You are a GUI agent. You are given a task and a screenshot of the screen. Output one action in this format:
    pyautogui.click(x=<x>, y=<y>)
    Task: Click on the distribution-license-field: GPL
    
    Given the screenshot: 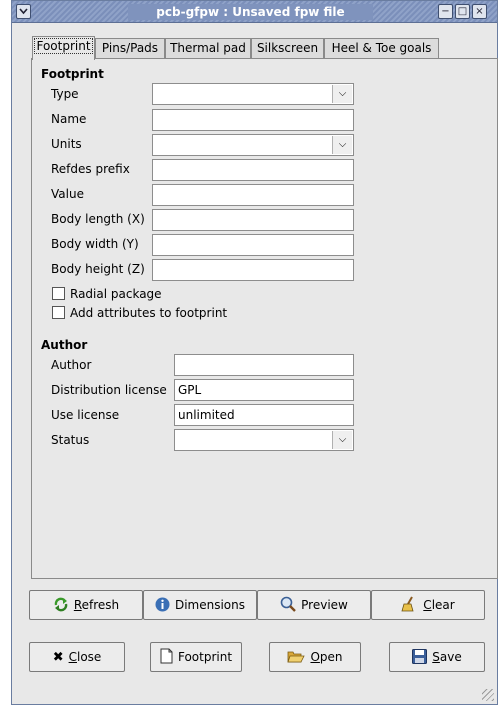 What is the action you would take?
    pyautogui.click(x=264, y=390)
    